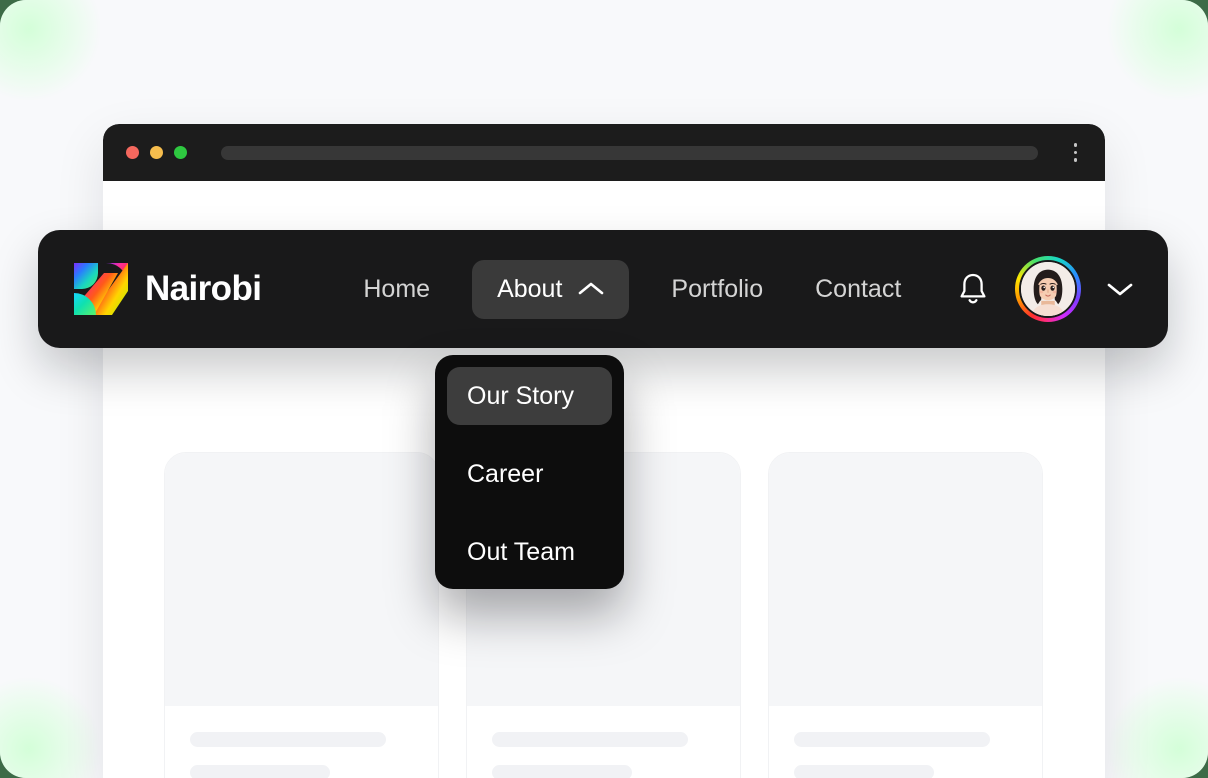 This screenshot has height=778, width=1208. What do you see at coordinates (1156, 52) in the screenshot?
I see `corner-glow-top-right` at bounding box center [1156, 52].